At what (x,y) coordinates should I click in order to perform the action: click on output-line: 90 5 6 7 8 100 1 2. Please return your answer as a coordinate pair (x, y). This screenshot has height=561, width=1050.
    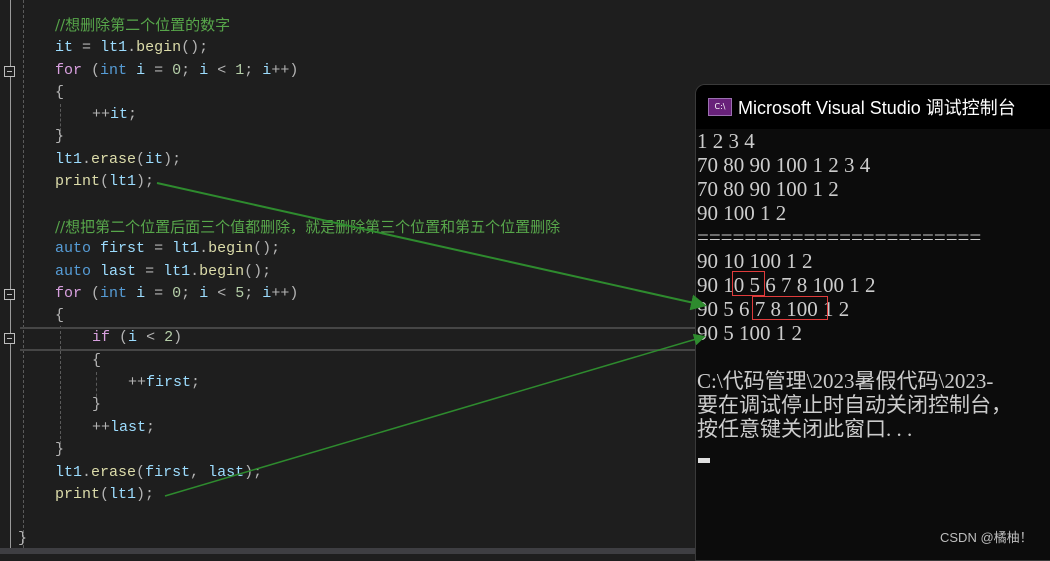
    Looking at the image, I should click on (773, 309).